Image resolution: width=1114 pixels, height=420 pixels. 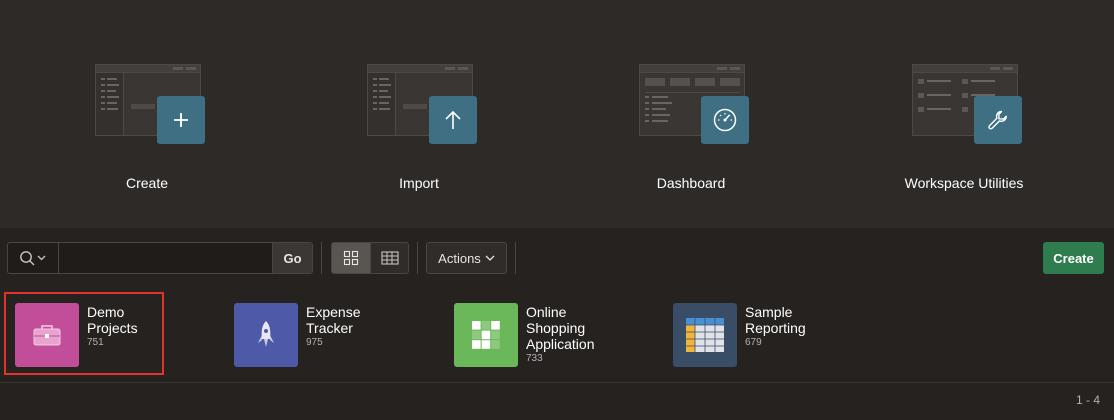 I want to click on footer: 1 - 4, so click(x=557, y=401).